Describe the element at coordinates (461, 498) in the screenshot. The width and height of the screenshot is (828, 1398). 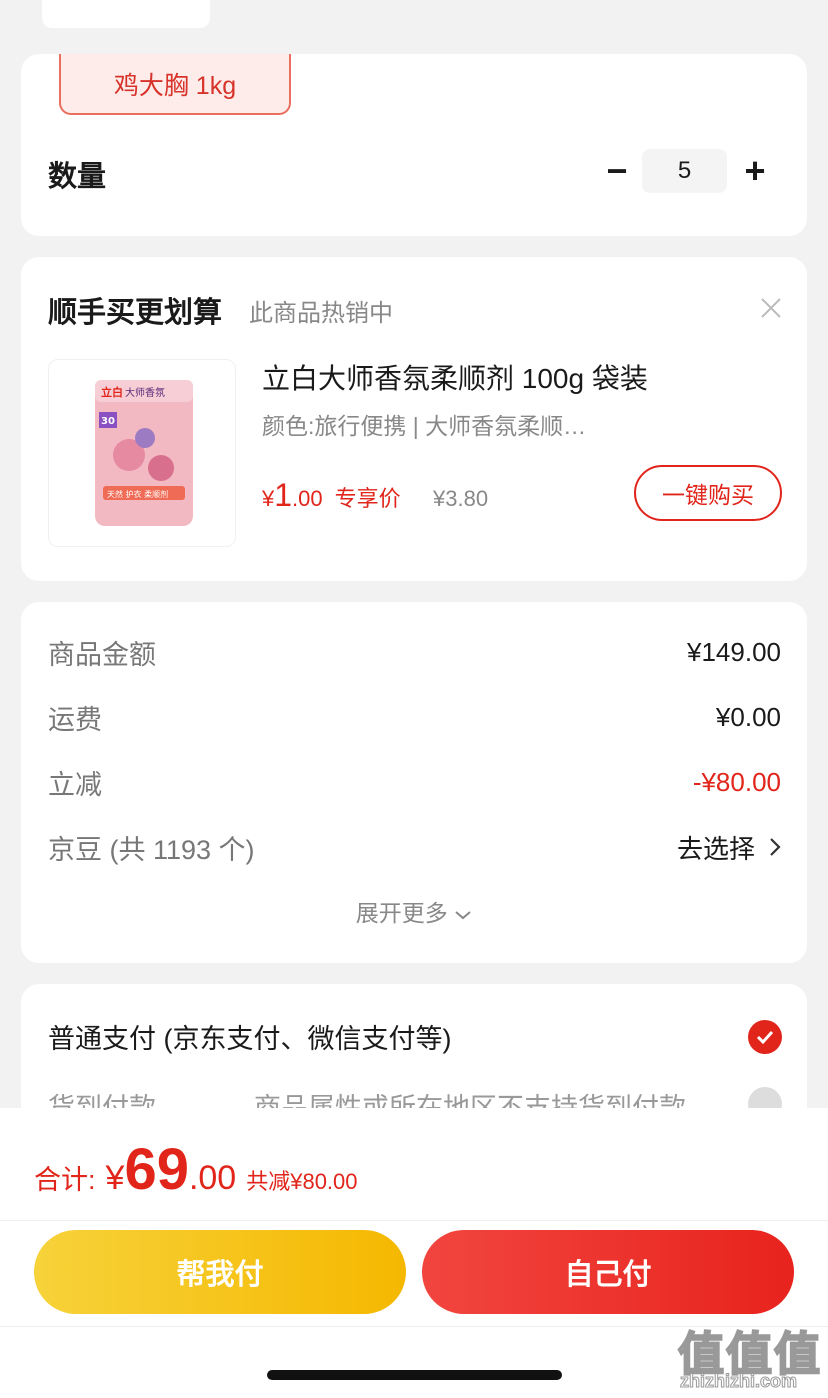
I see `original-price: ¥3.80` at that location.